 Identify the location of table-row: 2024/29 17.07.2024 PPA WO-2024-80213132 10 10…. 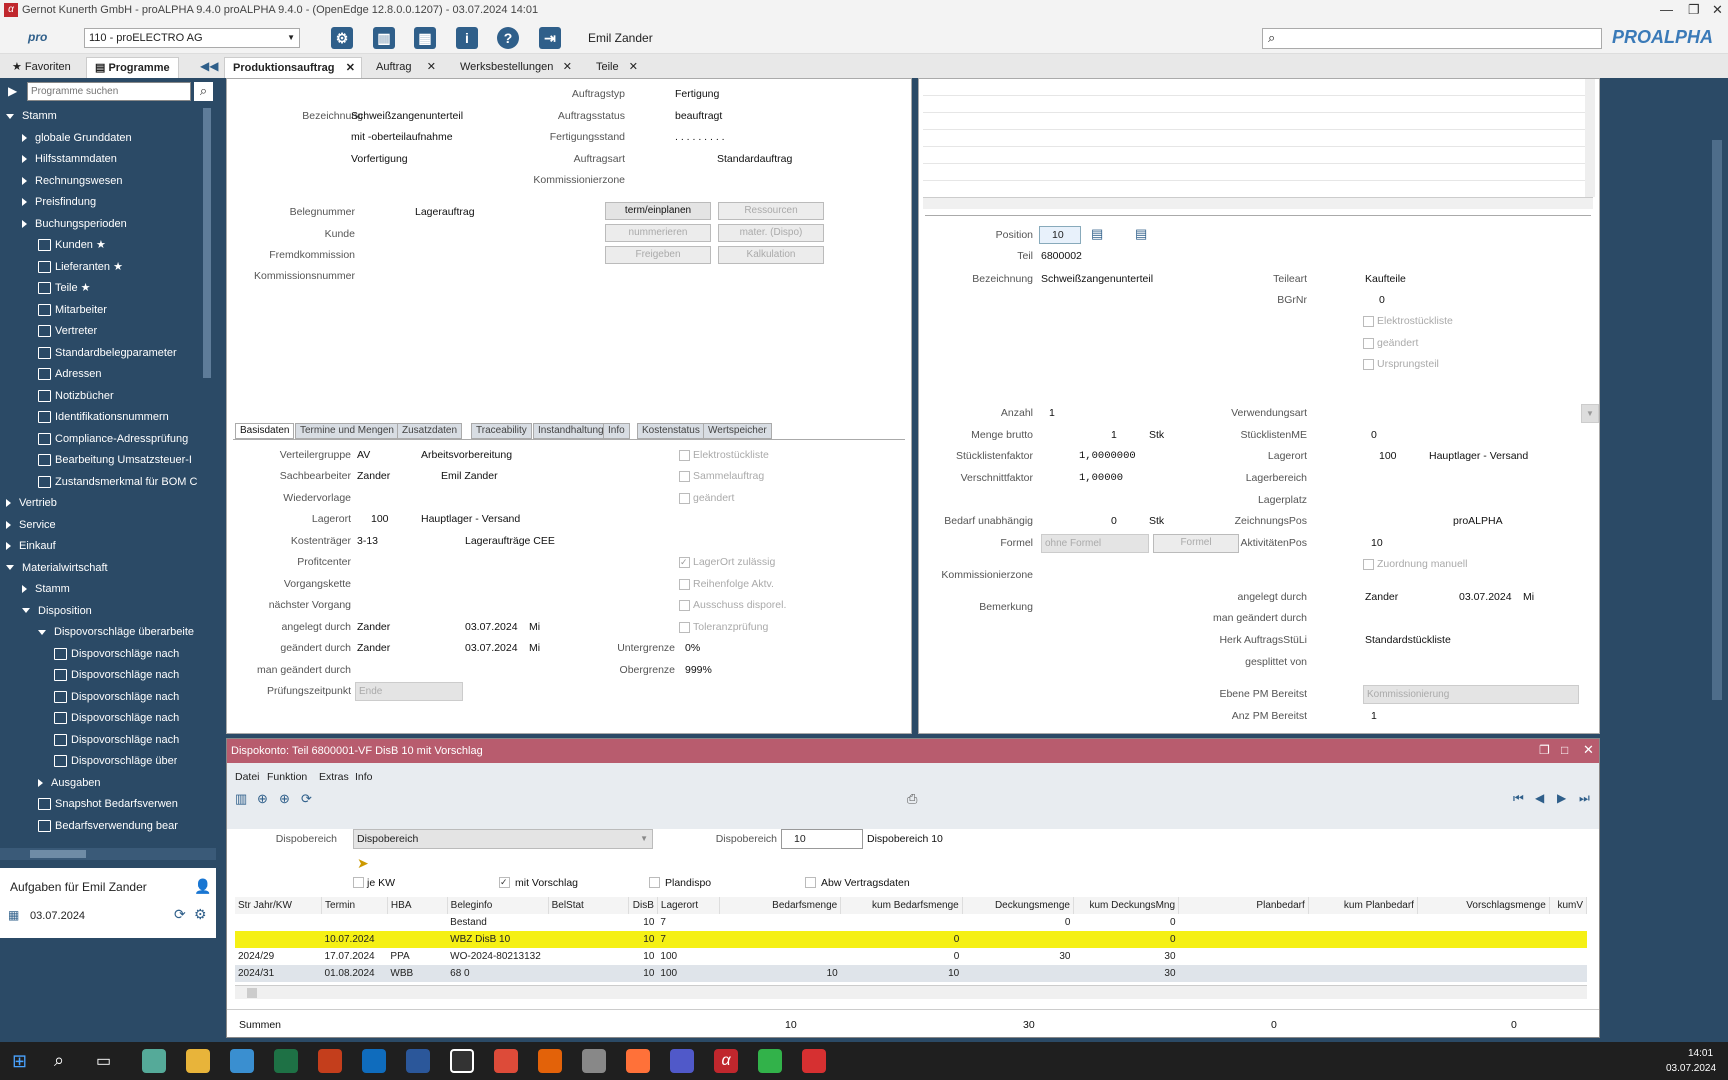
(911, 956).